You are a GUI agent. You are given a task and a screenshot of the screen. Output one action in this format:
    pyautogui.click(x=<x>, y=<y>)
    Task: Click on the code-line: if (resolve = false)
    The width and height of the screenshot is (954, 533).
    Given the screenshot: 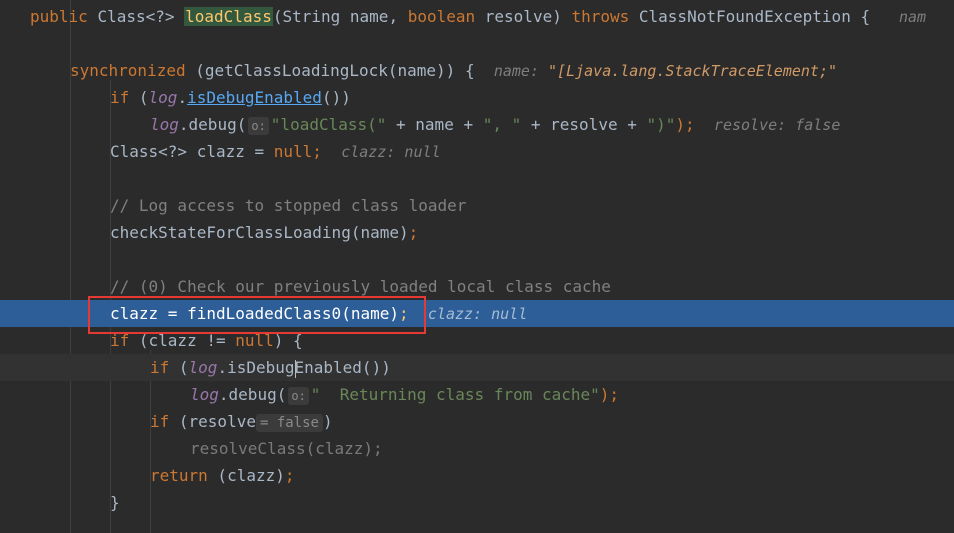 What is the action you would take?
    pyautogui.click(x=477, y=421)
    